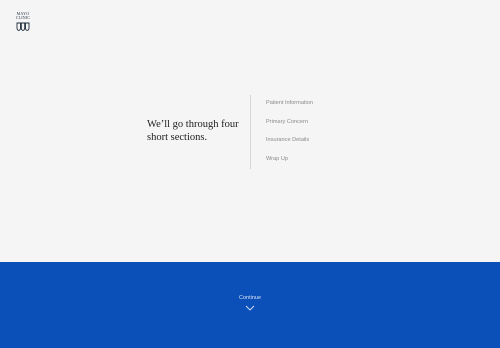  I want to click on continue-button: Continue, so click(250, 303).